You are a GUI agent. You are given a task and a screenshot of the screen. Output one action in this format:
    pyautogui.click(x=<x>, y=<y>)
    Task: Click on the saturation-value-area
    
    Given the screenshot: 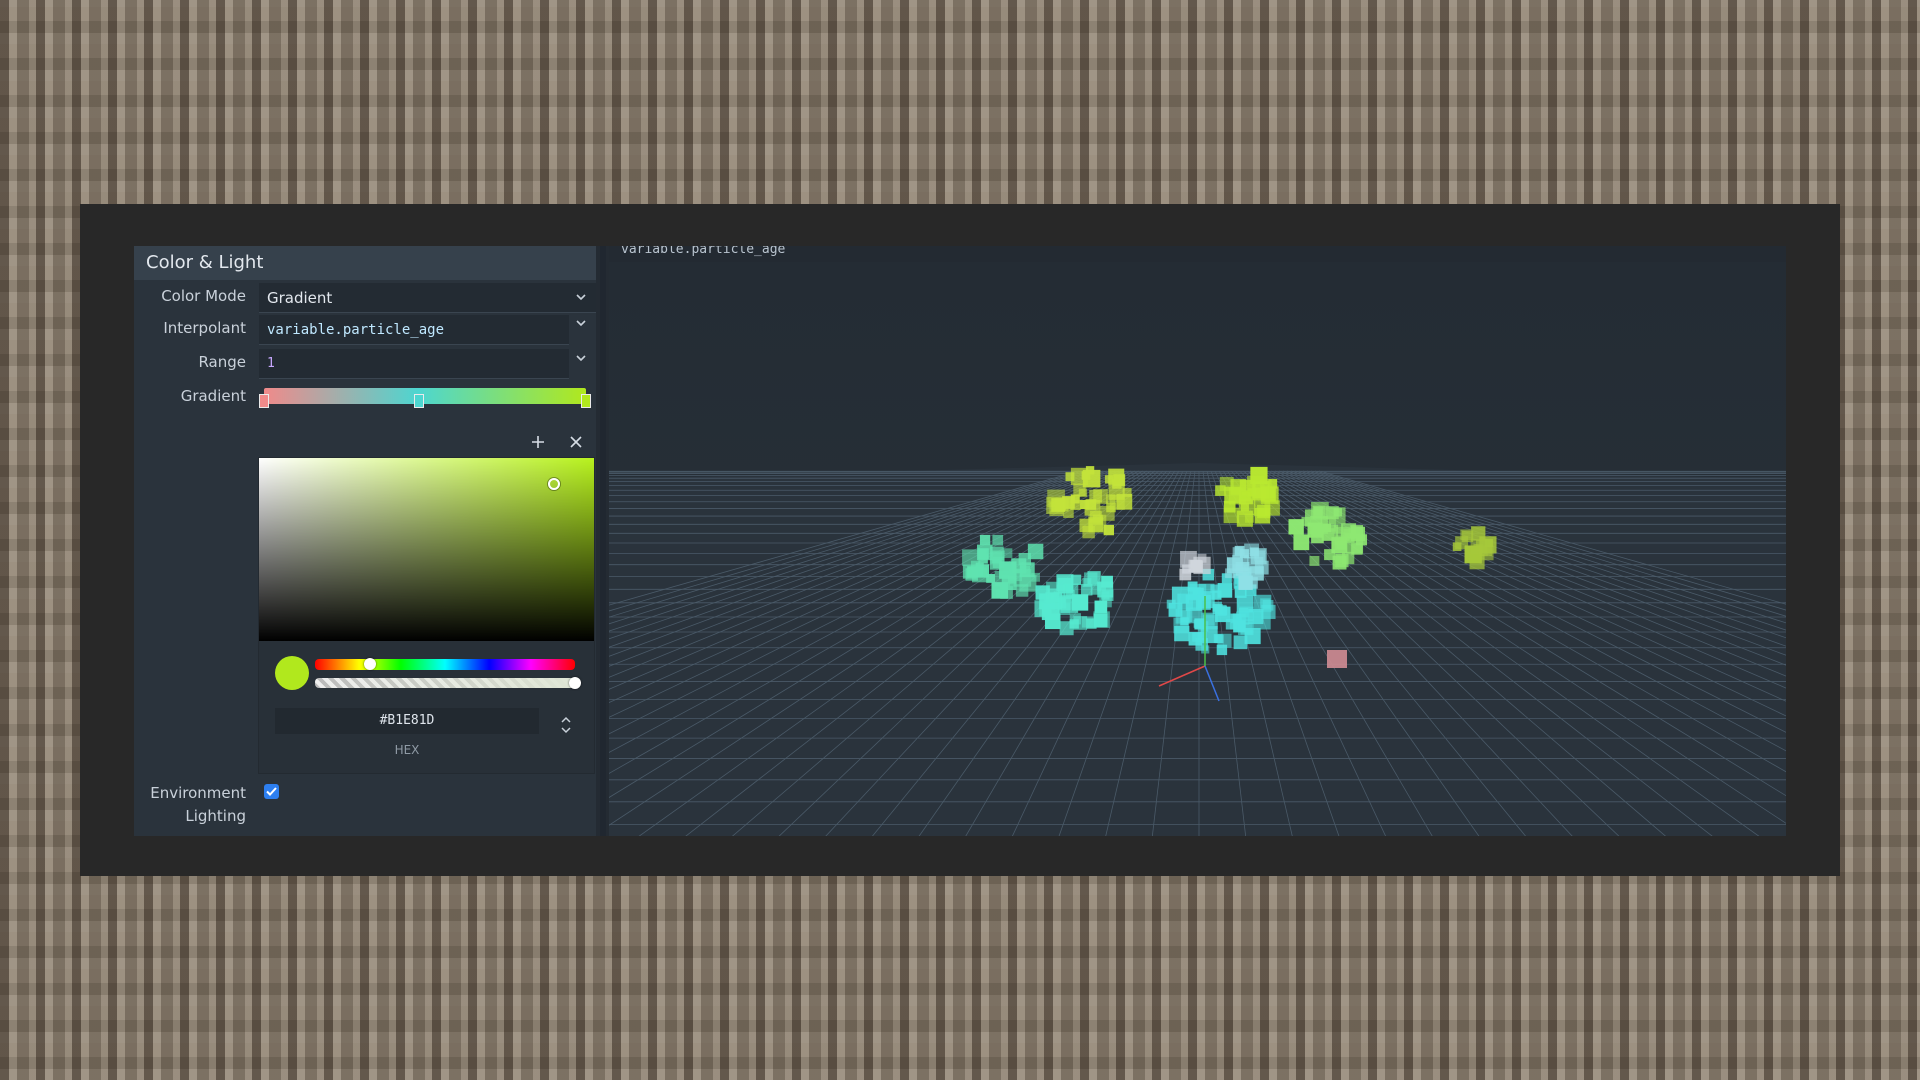 What is the action you would take?
    pyautogui.click(x=426, y=549)
    